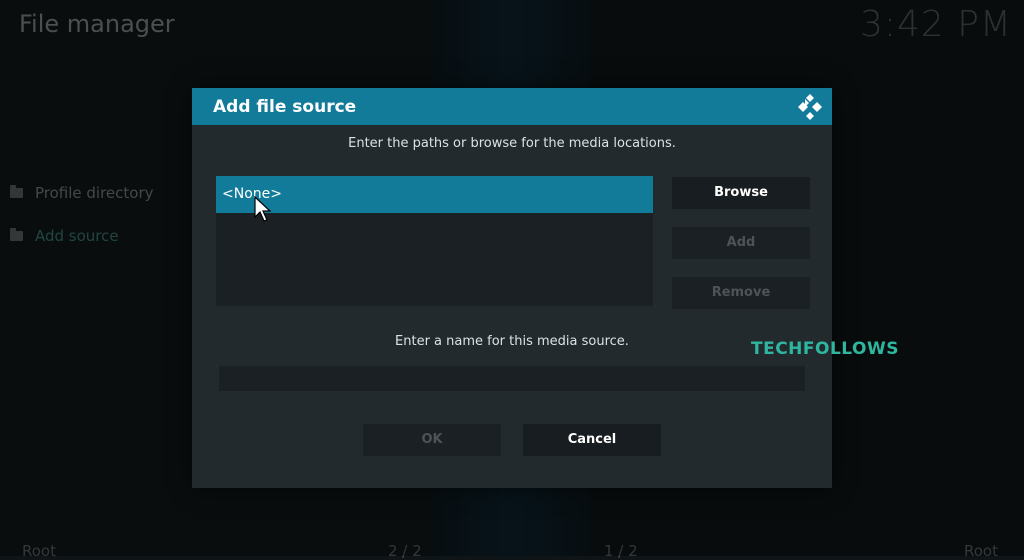 This screenshot has width=1024, height=560. Describe the element at coordinates (512, 106) in the screenshot. I see `dialog-header: Add file source` at that location.